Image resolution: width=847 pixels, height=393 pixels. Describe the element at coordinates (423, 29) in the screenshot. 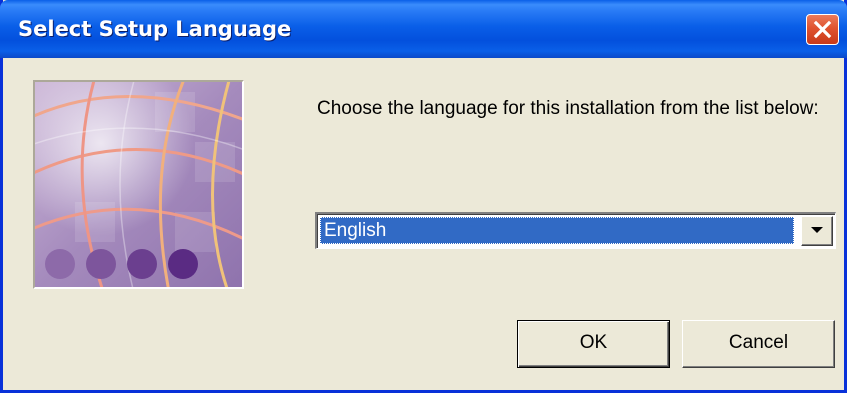

I see `title-bar: Select Setup Language` at that location.